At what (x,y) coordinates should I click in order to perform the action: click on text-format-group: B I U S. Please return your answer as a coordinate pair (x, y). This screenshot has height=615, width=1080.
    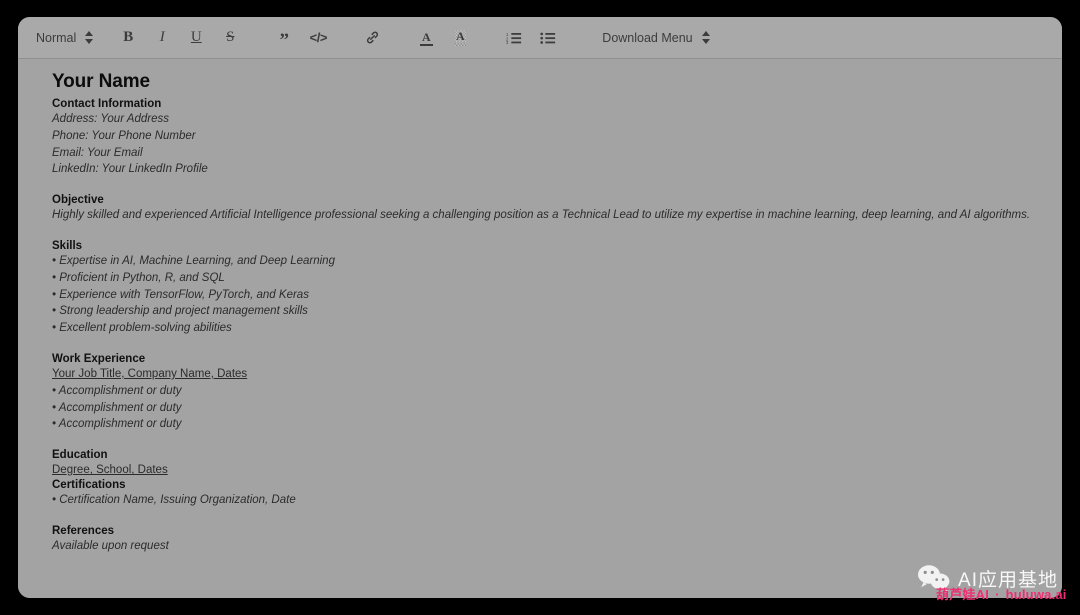
    Looking at the image, I should click on (179, 38).